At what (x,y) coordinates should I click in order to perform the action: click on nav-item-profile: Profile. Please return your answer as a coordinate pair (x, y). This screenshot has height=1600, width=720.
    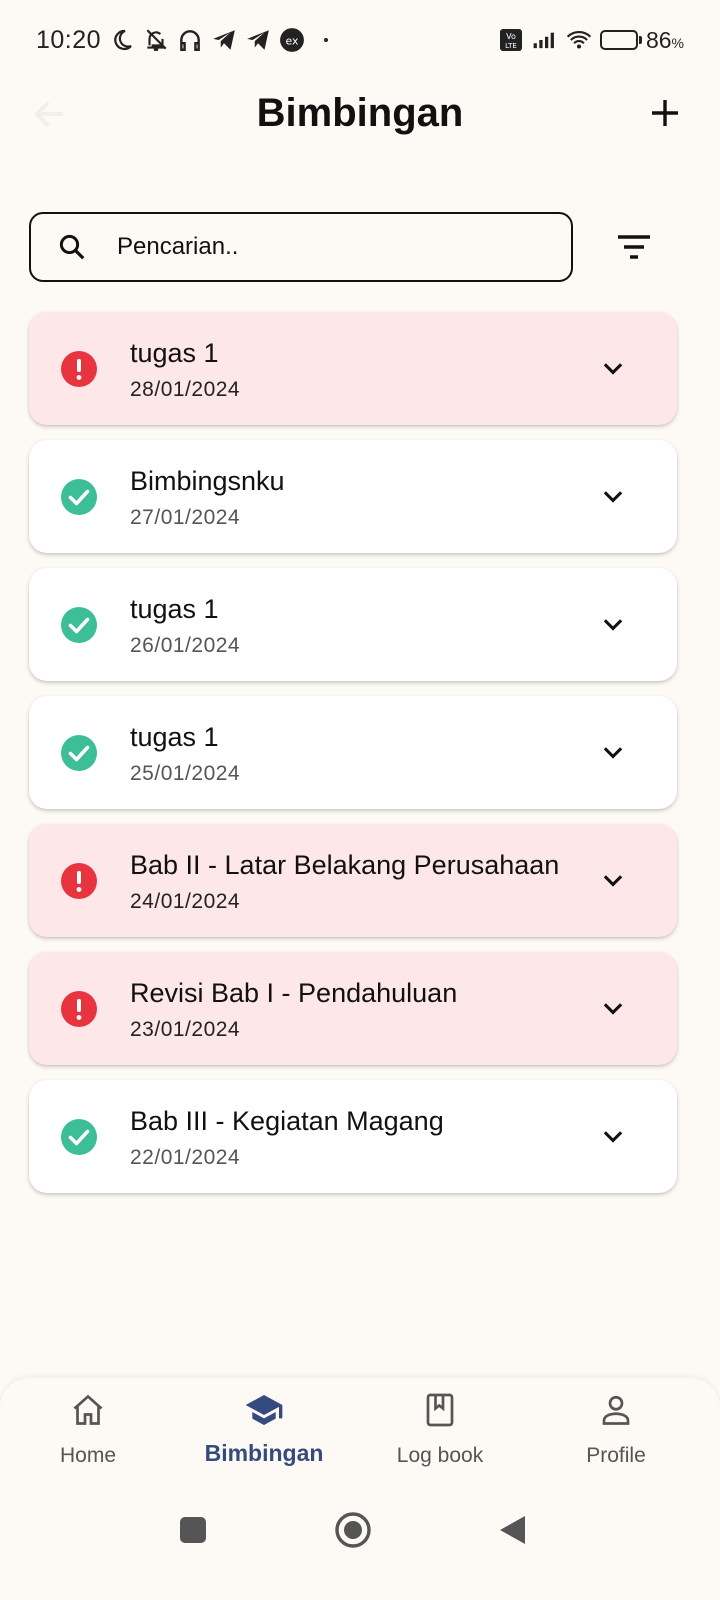
    Looking at the image, I should click on (616, 1445).